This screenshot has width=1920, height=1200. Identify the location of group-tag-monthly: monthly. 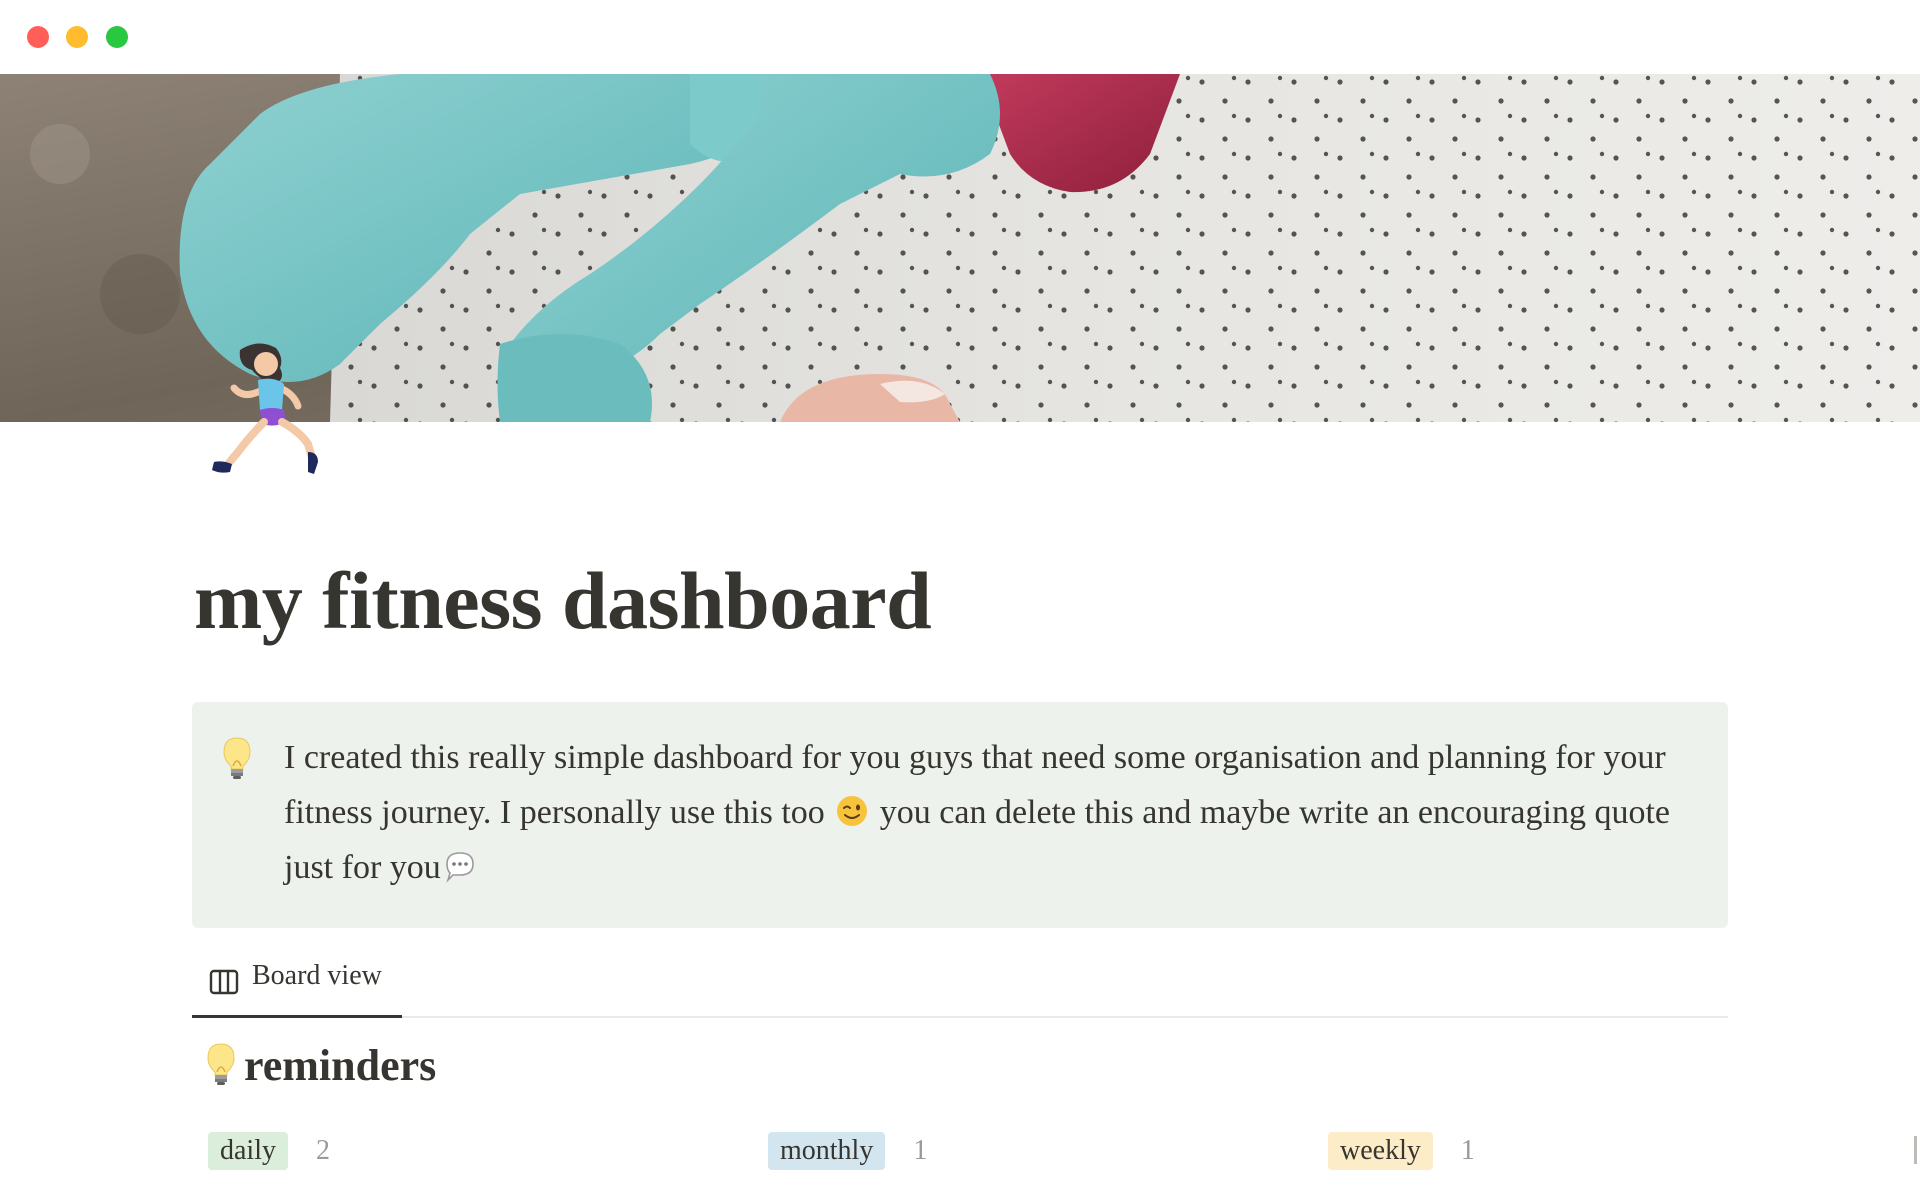
(827, 1151).